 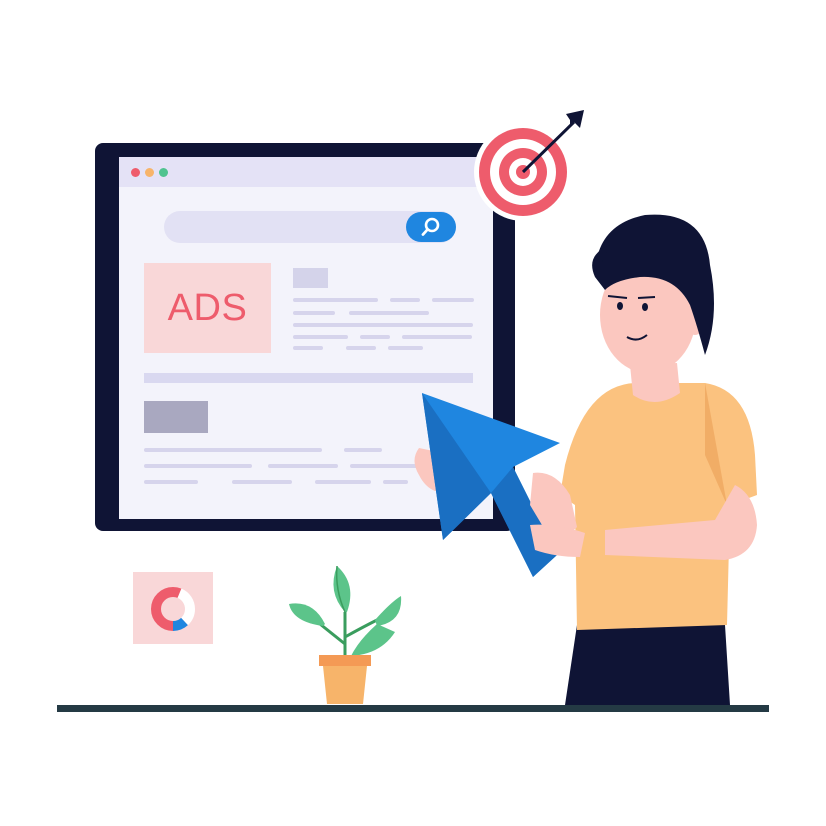 I want to click on floor-line, so click(x=413, y=708).